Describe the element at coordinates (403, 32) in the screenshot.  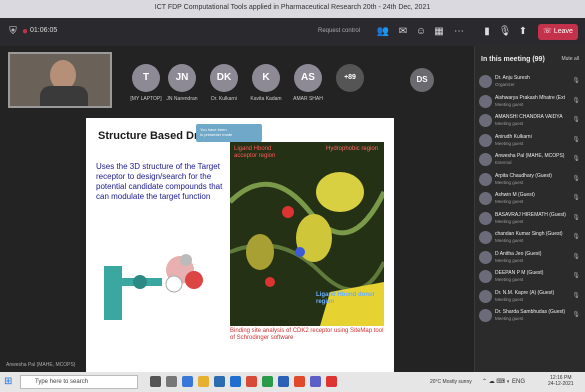
I see `chat-icon: ✉` at that location.